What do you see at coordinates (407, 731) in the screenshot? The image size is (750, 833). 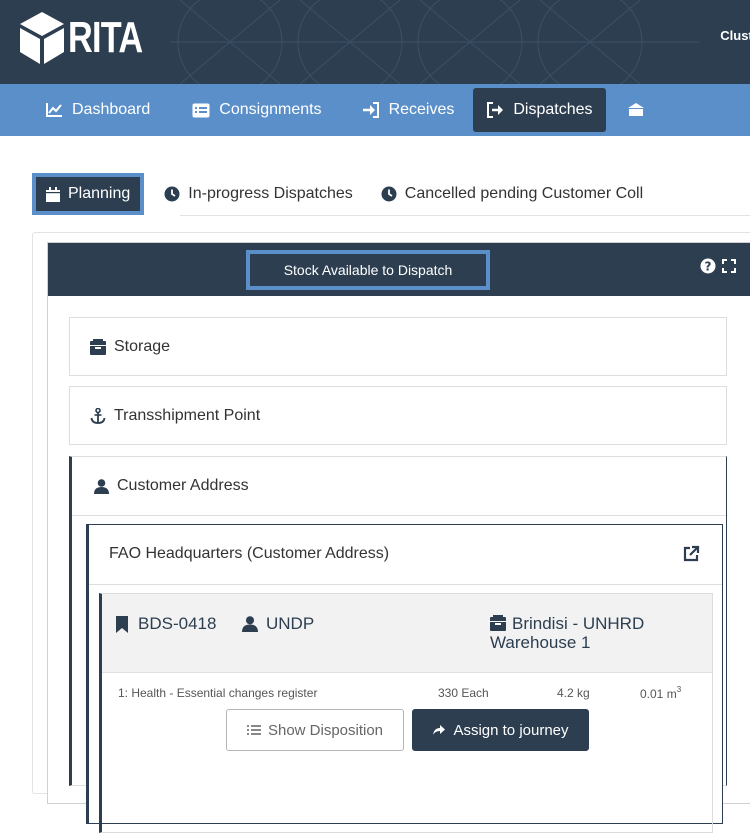 I see `item-actions: Show Disposition Assign to journey` at bounding box center [407, 731].